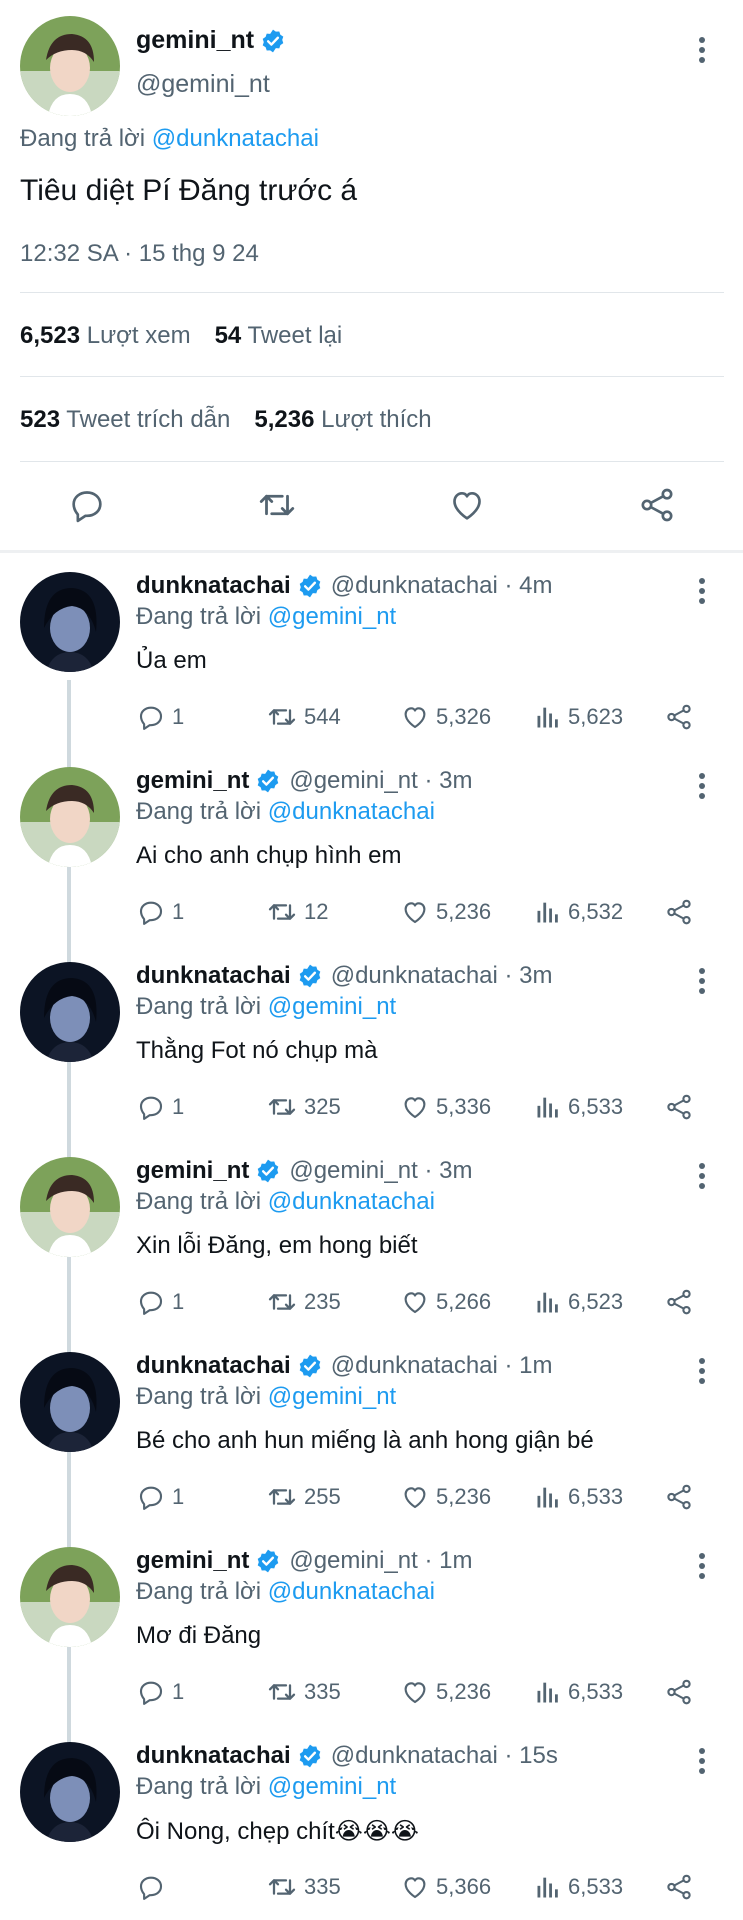 The width and height of the screenshot is (743, 1920). What do you see at coordinates (203, 84) in the screenshot?
I see `author-handle: @gemini_nt` at bounding box center [203, 84].